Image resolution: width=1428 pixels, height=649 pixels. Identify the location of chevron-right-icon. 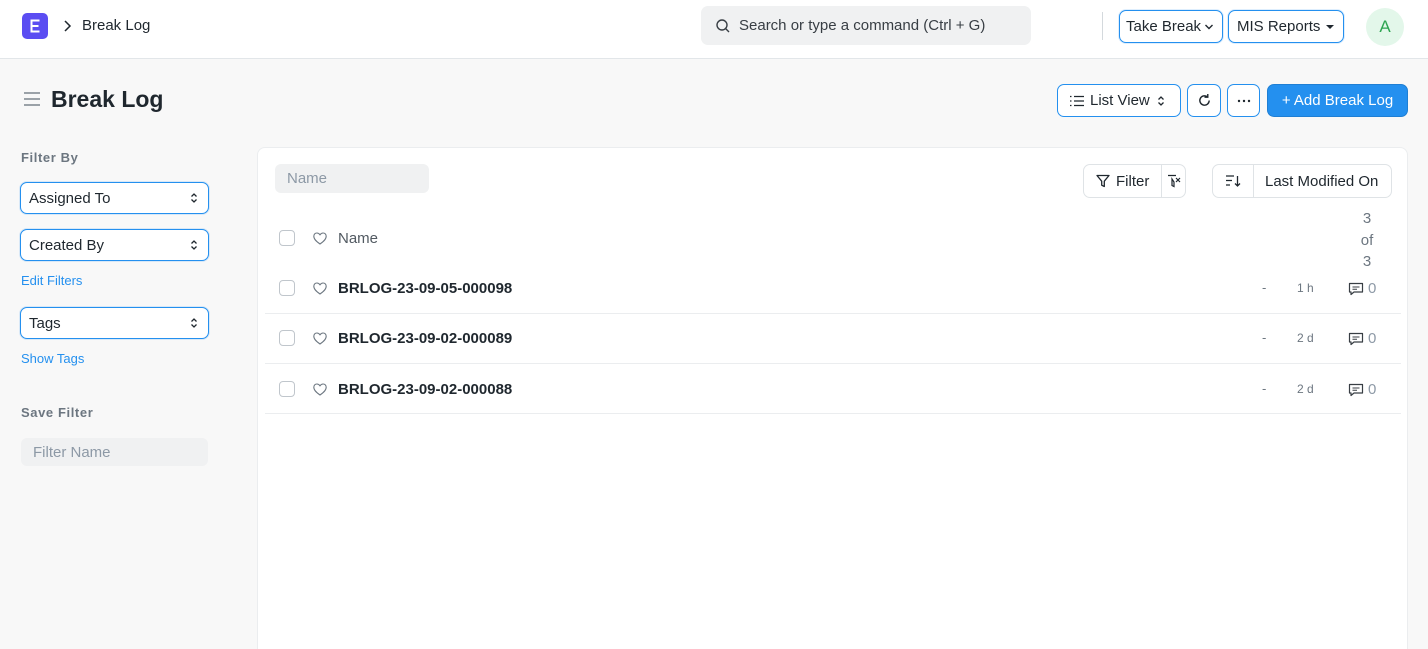
(68, 26).